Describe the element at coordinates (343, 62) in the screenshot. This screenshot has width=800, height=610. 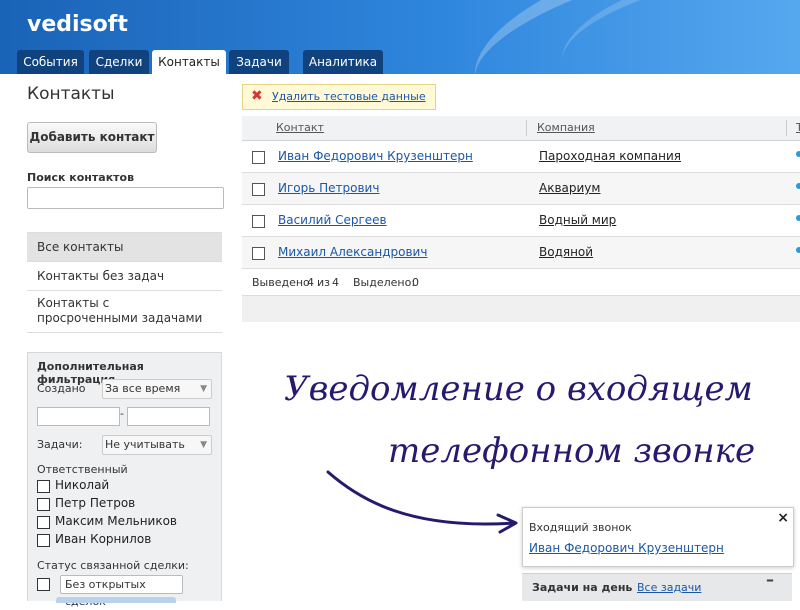
I see `tab-analytics: Аналитика` at that location.